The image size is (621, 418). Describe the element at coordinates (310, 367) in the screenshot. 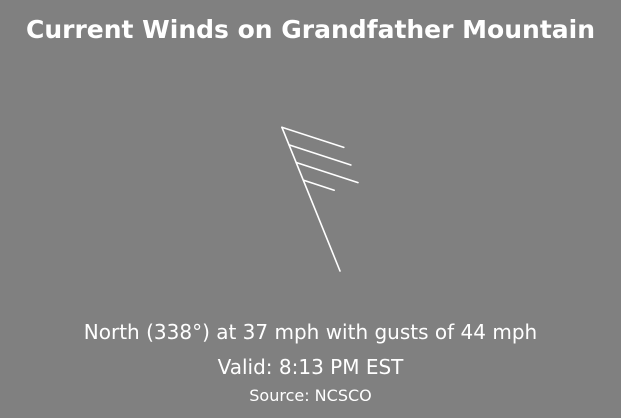

I see `valid-time: Valid: 8:13 PM EST` at that location.